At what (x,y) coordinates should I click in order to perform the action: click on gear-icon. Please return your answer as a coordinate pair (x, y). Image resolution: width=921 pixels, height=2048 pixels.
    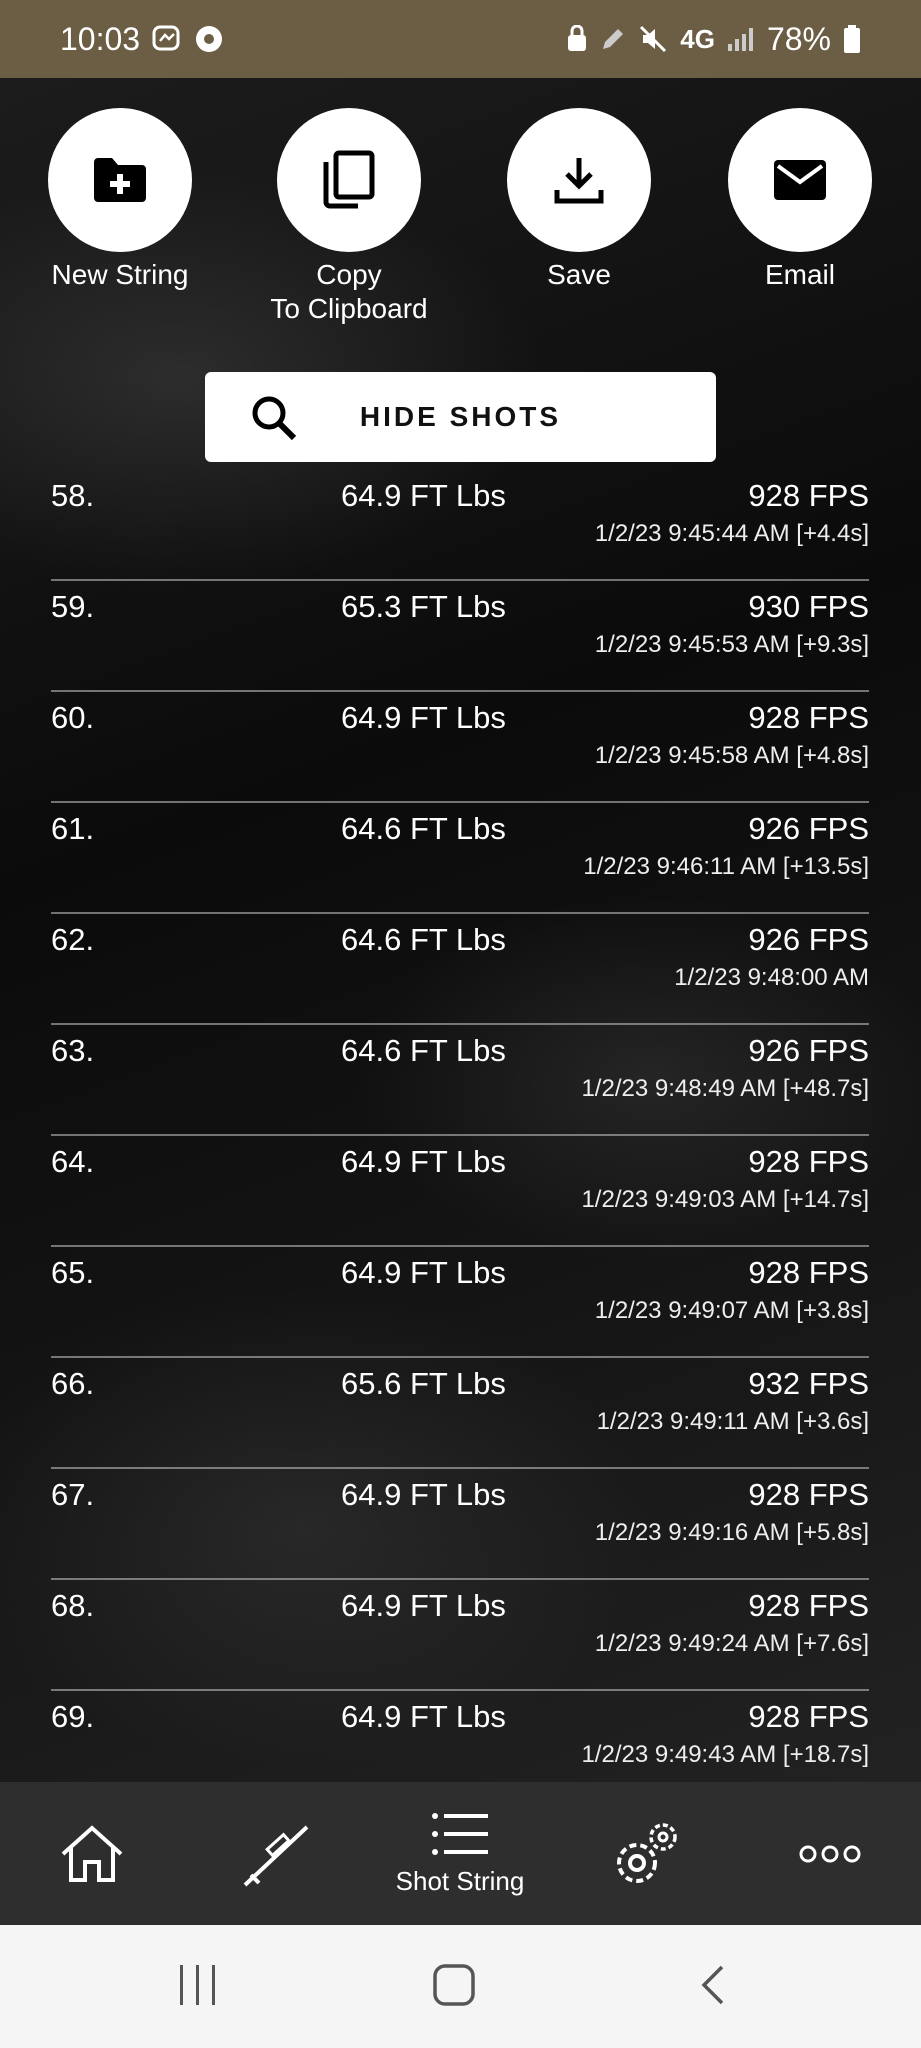
    Looking at the image, I should click on (647, 1852).